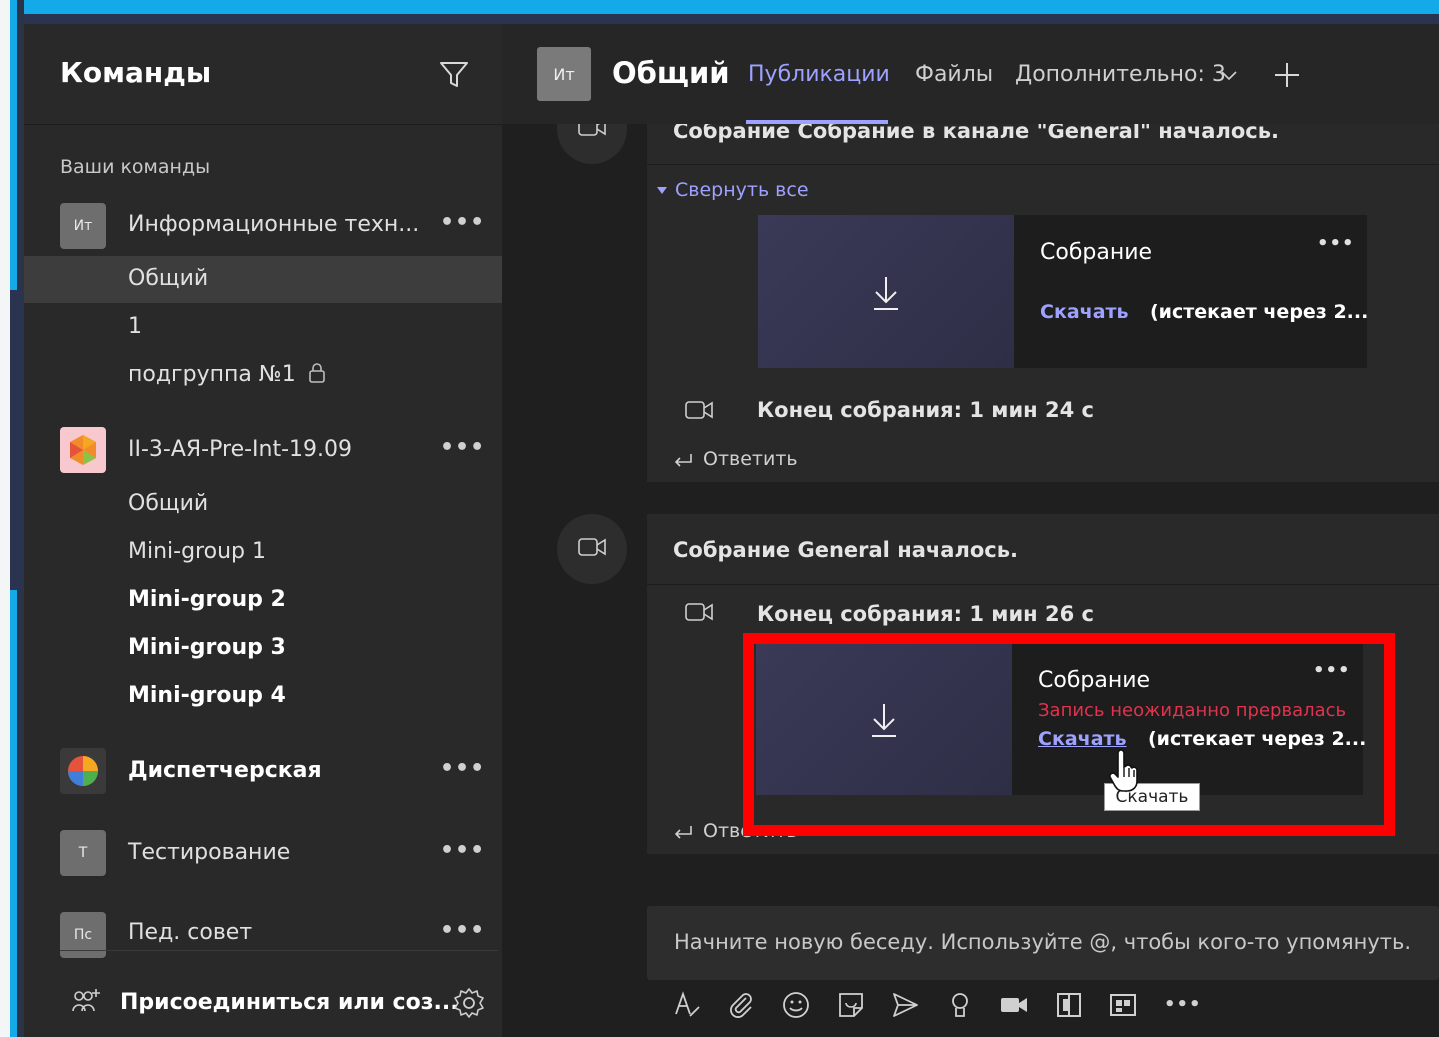 This screenshot has width=1439, height=1037. Describe the element at coordinates (197, 551) in the screenshot. I see `channel-item-mini-group-1: Mini-group 1` at that location.